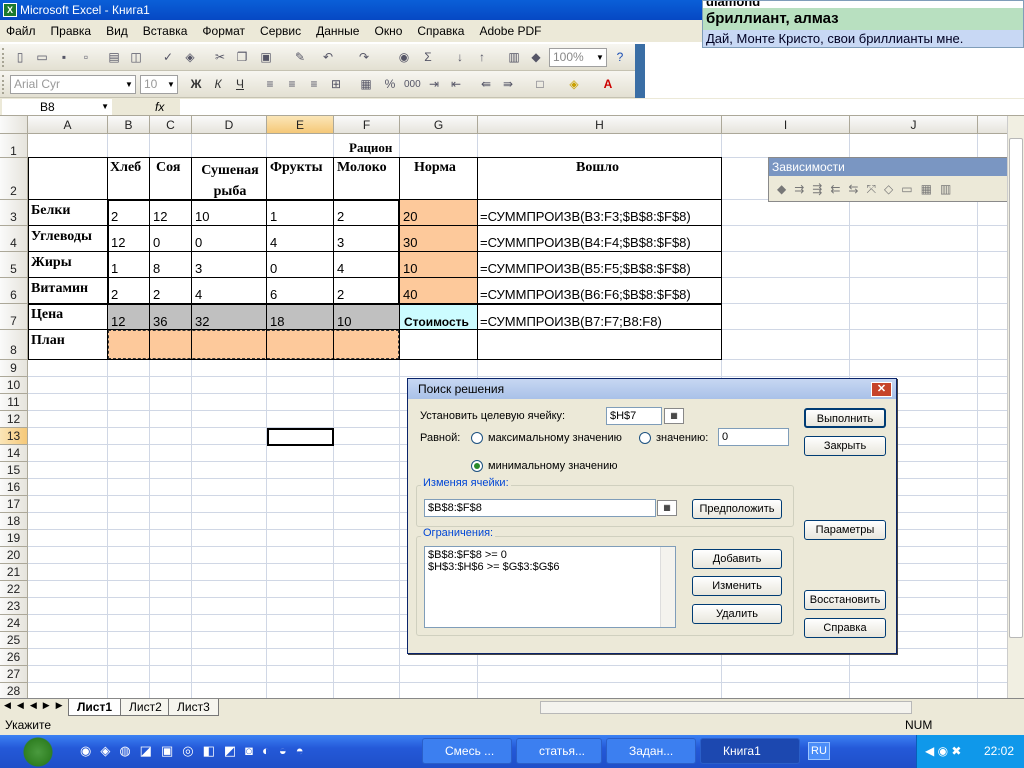 Image resolution: width=1024 pixels, height=768 pixels. I want to click on norm-value: 10, so click(410, 268).